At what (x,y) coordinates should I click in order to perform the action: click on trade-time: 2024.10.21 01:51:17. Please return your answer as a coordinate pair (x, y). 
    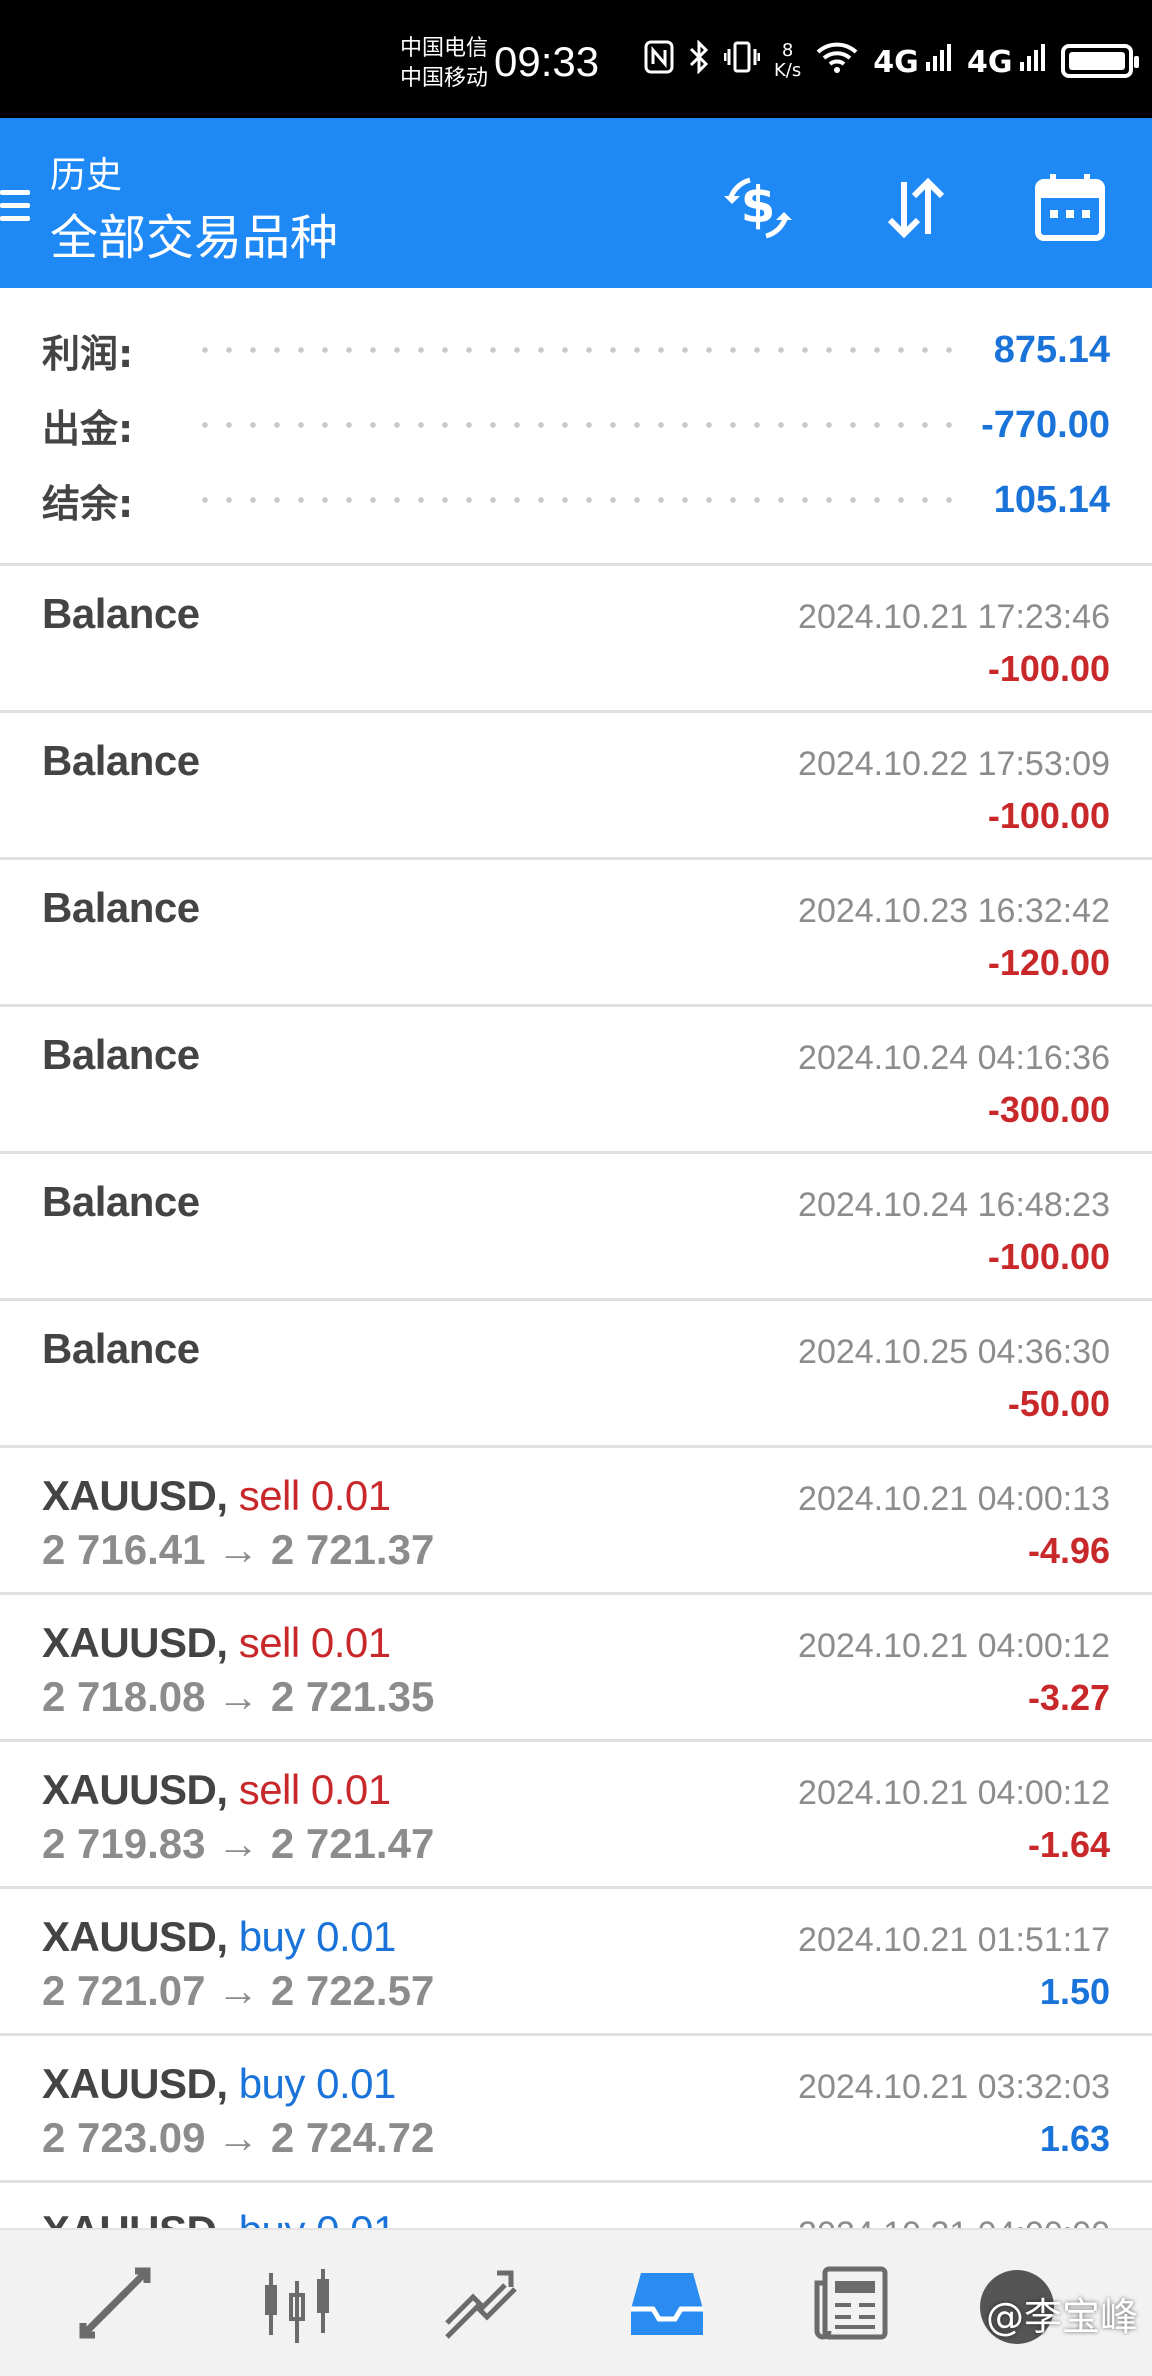
    Looking at the image, I should click on (954, 1940).